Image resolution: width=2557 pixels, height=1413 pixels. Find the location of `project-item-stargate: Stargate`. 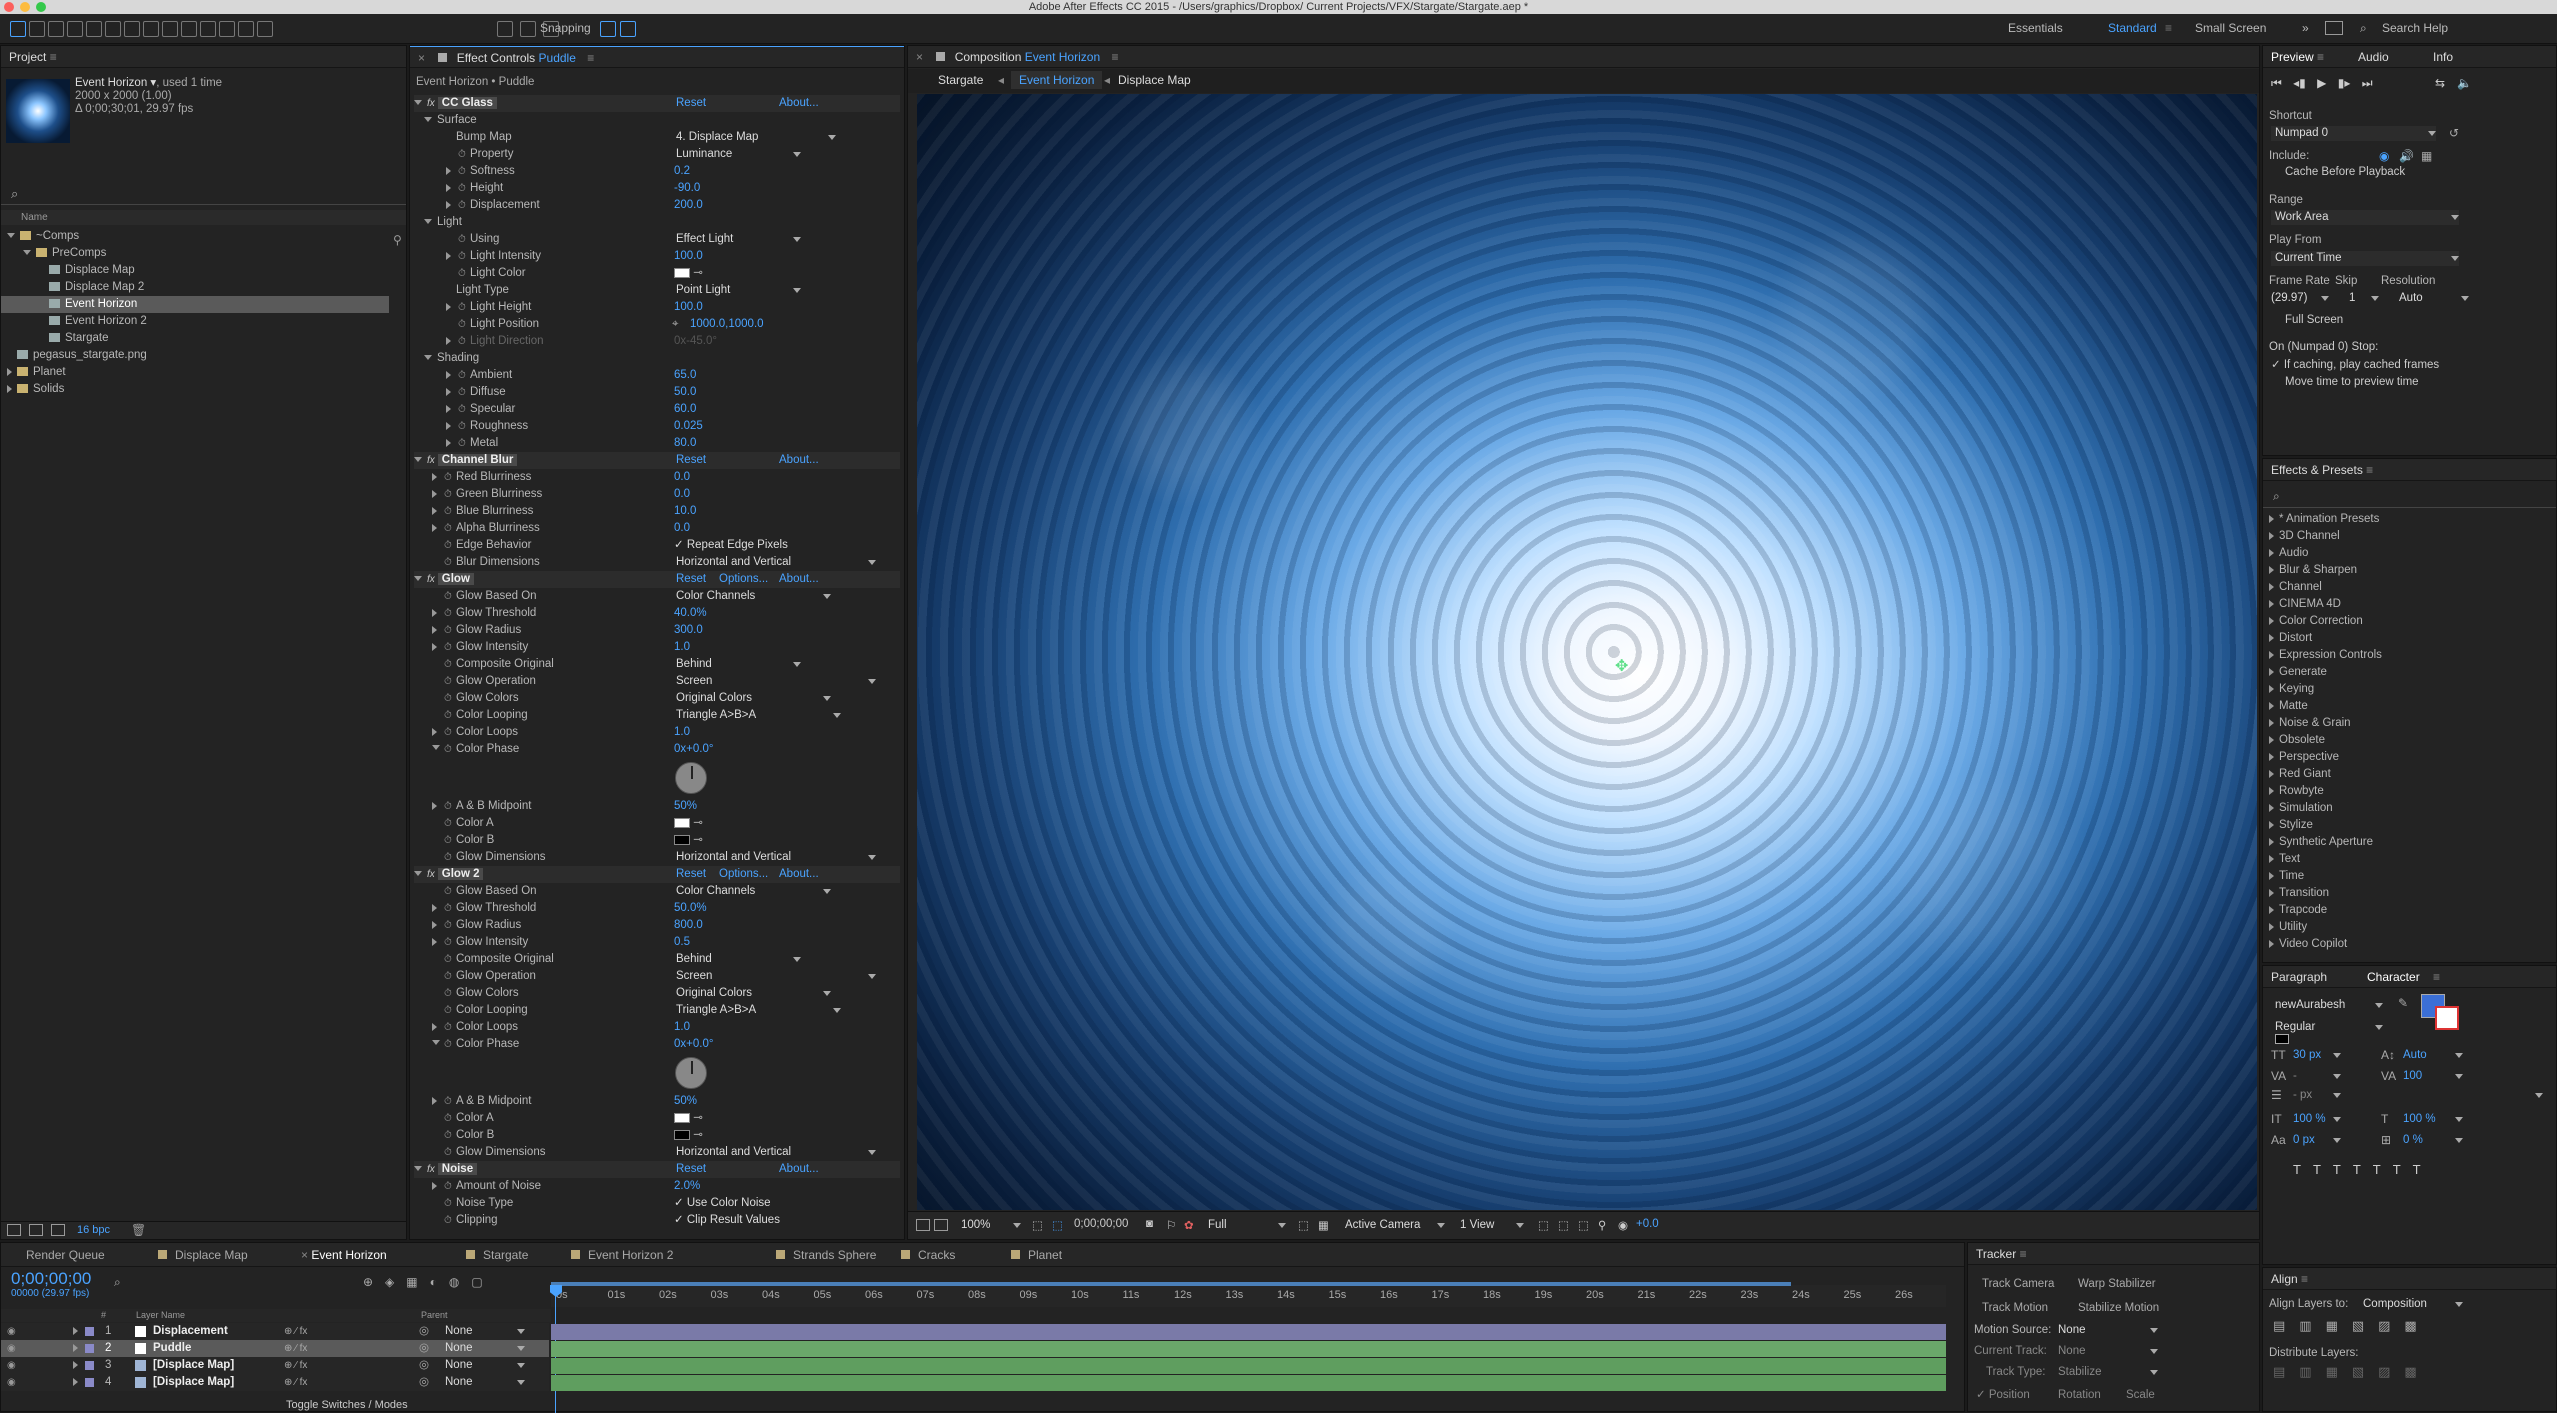

project-item-stargate: Stargate is located at coordinates (195, 338).